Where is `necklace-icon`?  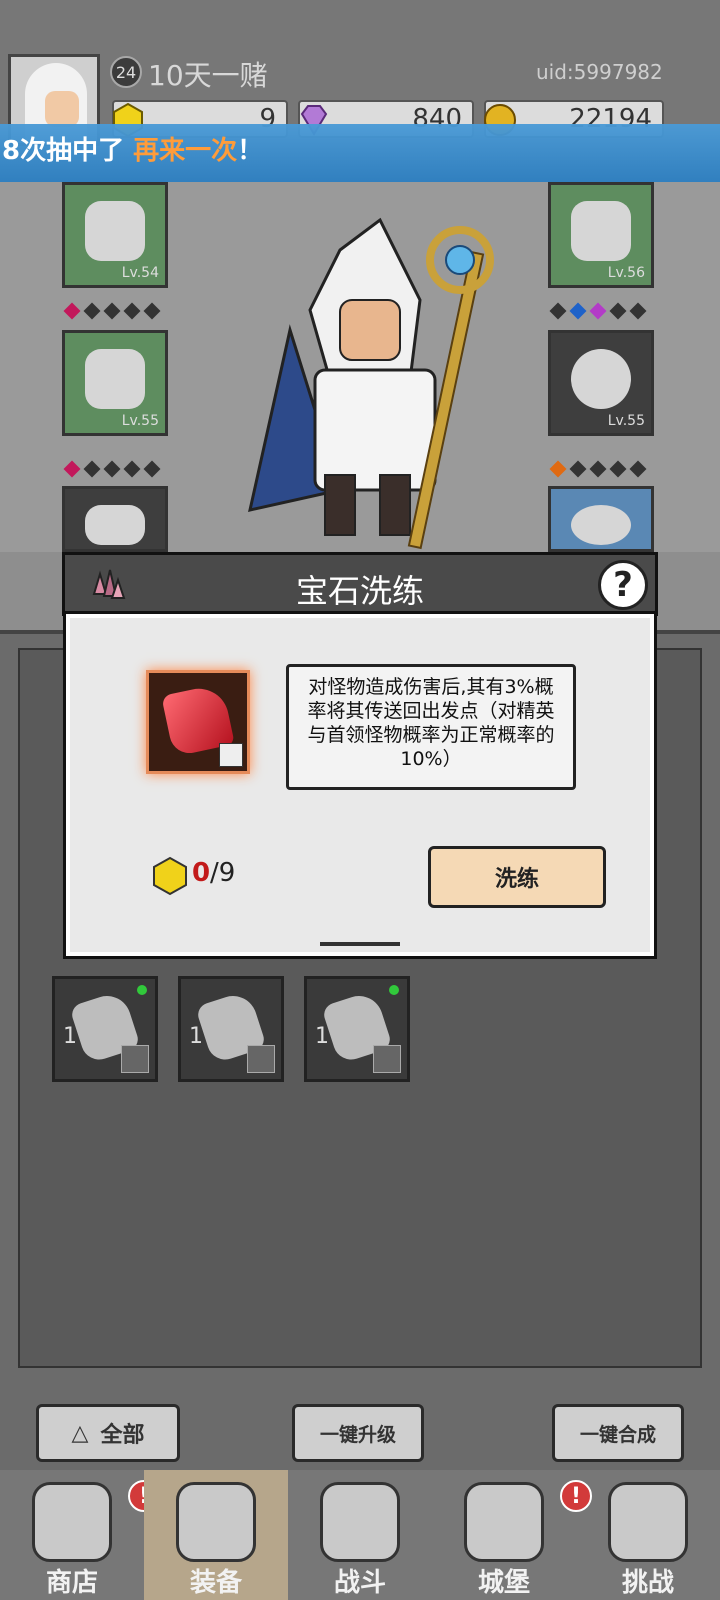 necklace-icon is located at coordinates (601, 525).